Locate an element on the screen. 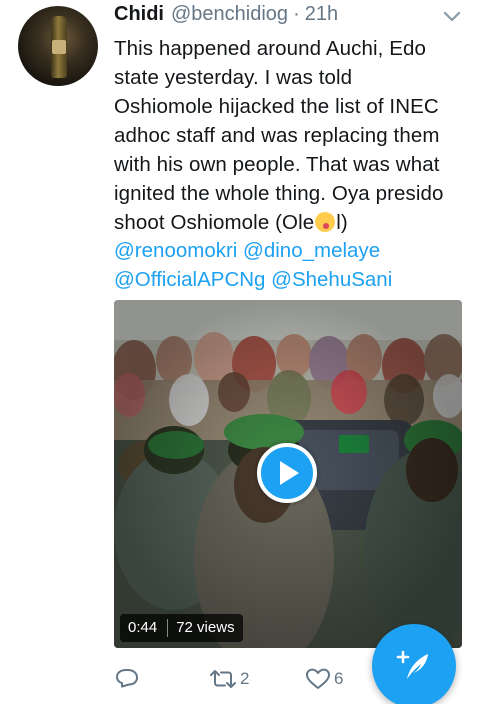 The image size is (480, 704). play-button is located at coordinates (287, 473).